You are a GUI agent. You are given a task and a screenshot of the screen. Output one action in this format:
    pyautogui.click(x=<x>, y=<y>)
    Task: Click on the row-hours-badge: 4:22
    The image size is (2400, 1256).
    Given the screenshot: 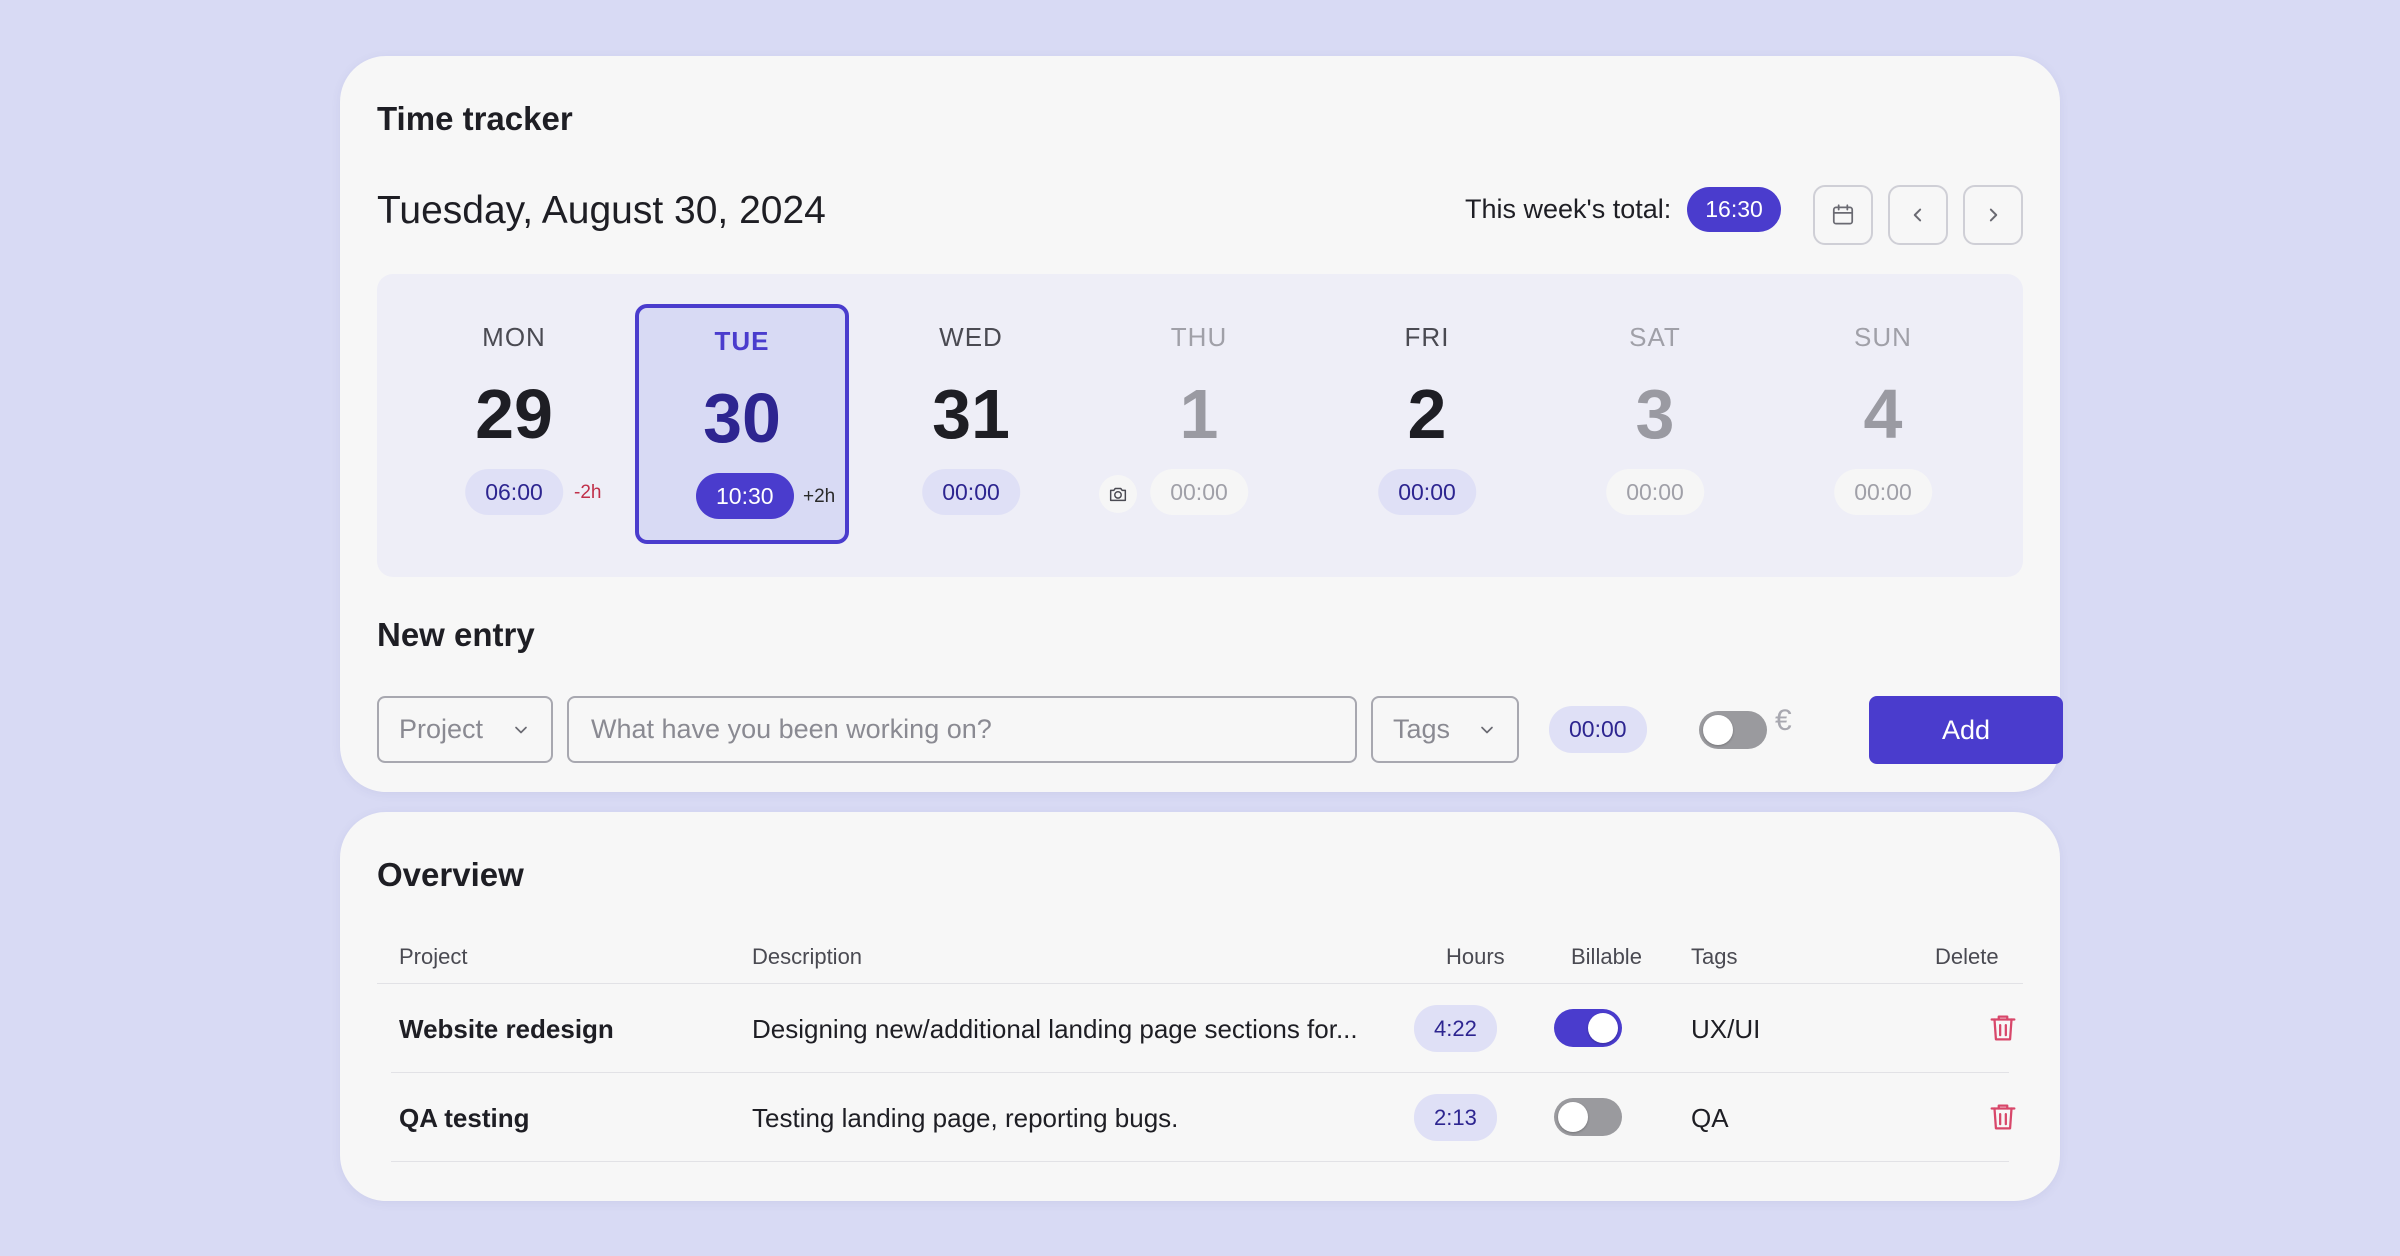 What is the action you would take?
    pyautogui.click(x=1455, y=1028)
    